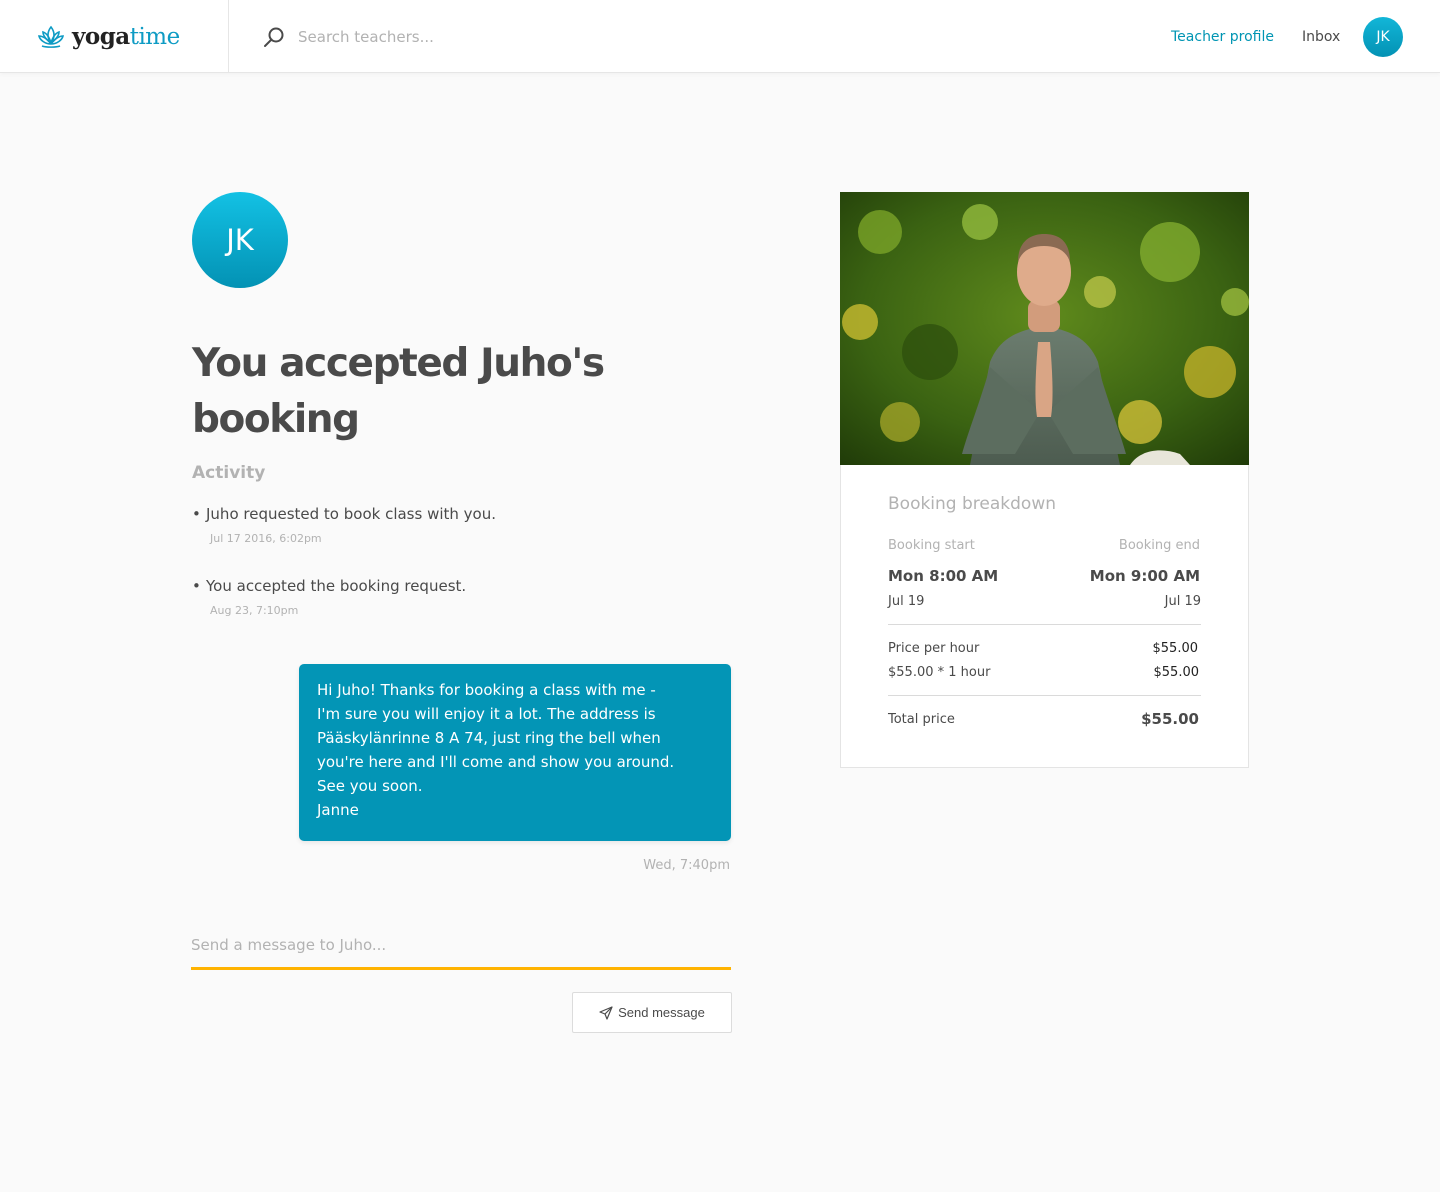  I want to click on yoga-photo, so click(1044, 328).